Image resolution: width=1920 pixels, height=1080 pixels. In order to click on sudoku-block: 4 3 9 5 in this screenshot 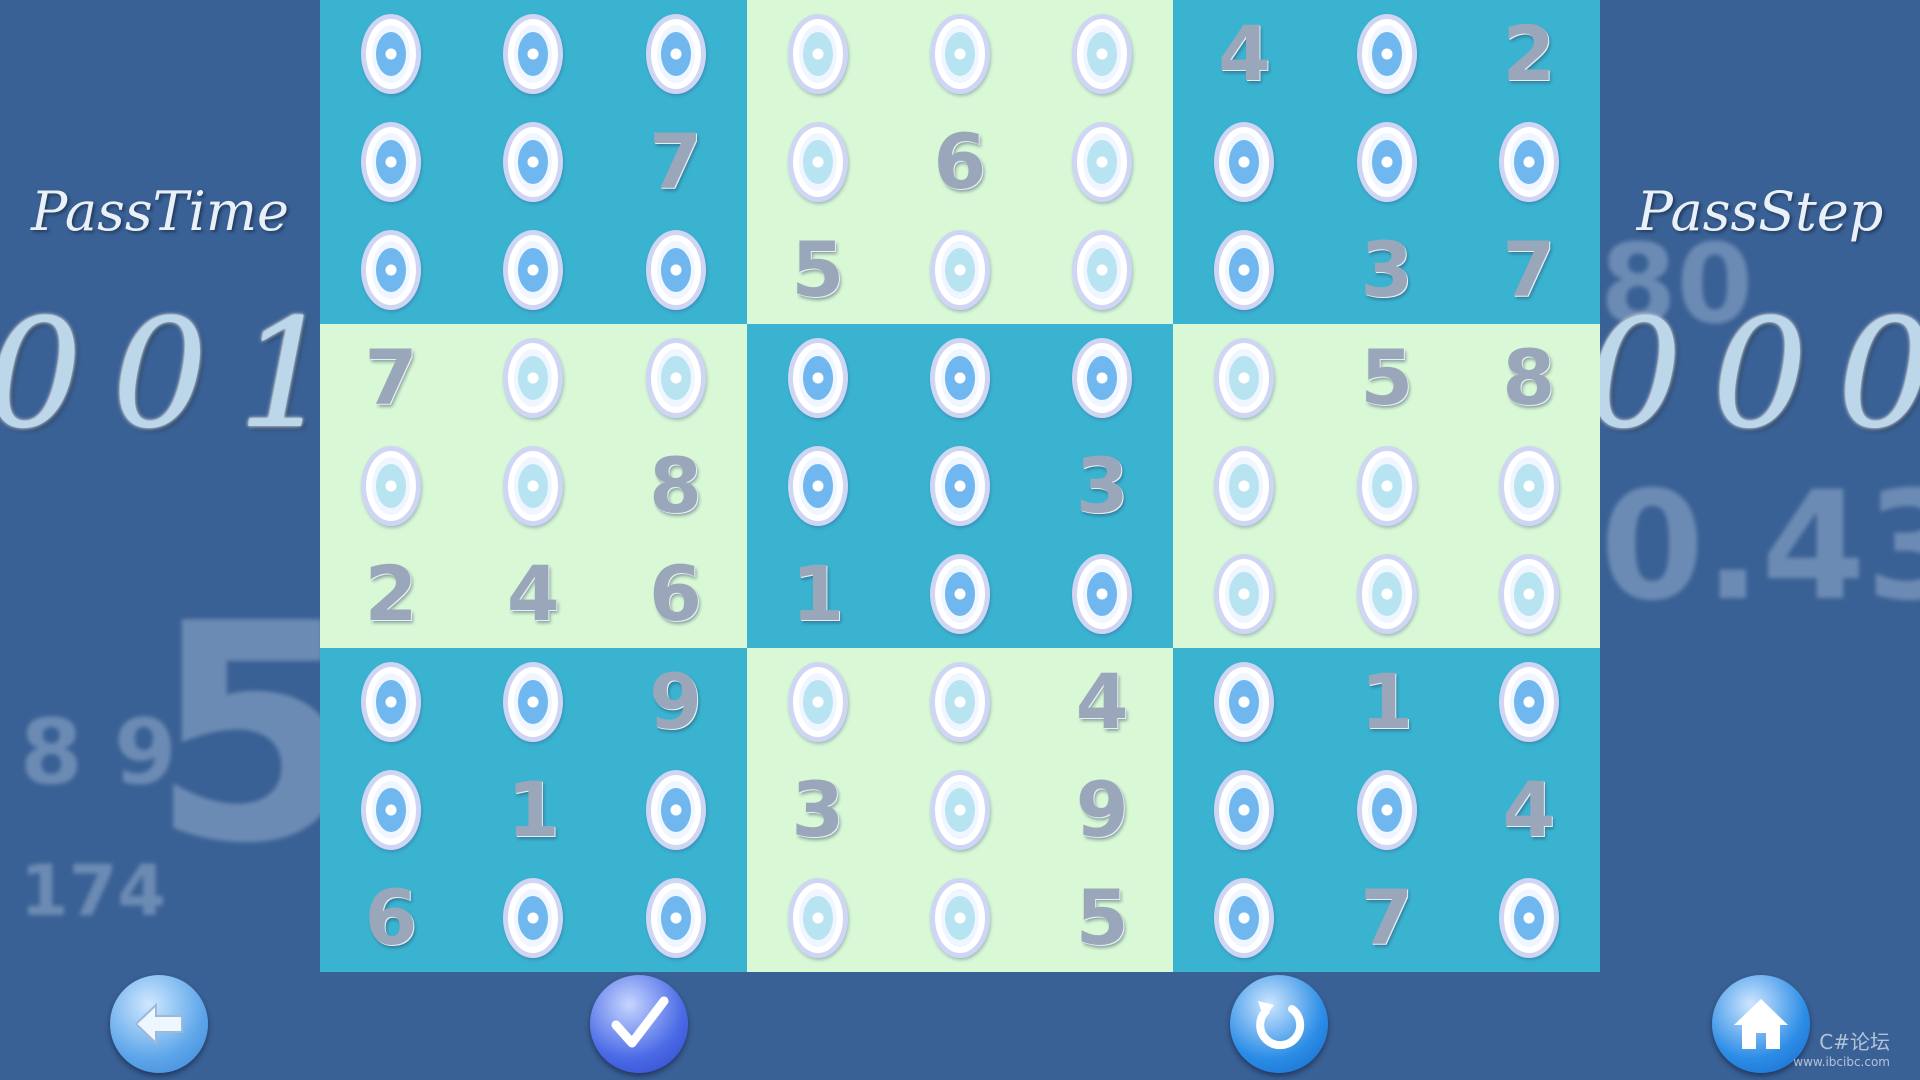, I will do `click(960, 810)`.